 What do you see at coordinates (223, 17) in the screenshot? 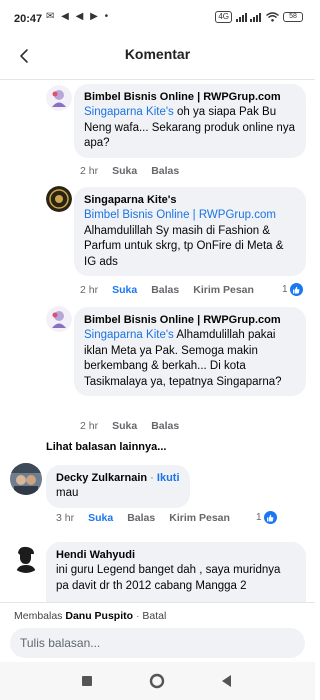
I see `network-type-icon: 4G` at bounding box center [223, 17].